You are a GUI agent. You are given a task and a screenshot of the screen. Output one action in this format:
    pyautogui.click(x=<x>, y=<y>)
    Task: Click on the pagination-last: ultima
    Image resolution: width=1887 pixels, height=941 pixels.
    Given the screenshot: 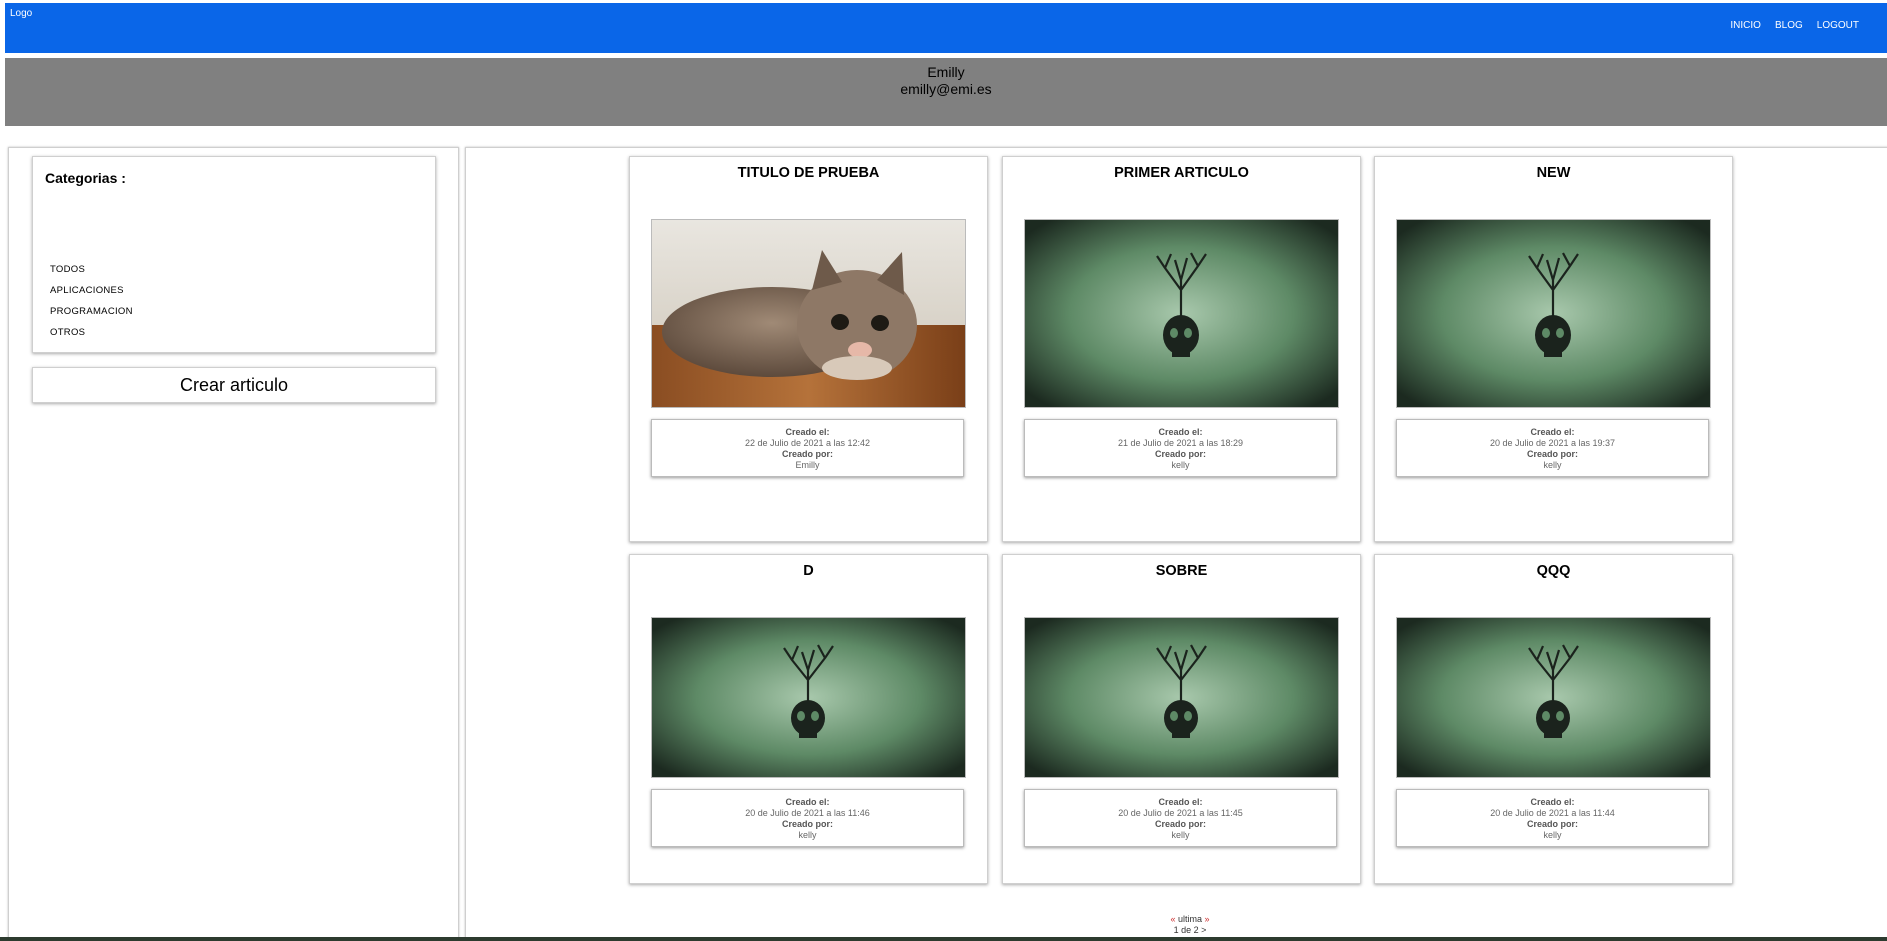 What is the action you would take?
    pyautogui.click(x=1190, y=919)
    